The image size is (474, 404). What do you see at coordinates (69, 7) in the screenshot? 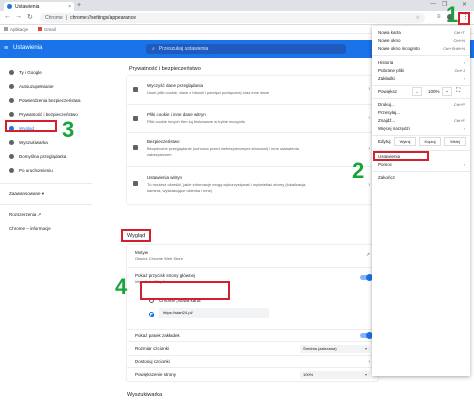
I see `tab-close-icon: ×` at bounding box center [69, 7].